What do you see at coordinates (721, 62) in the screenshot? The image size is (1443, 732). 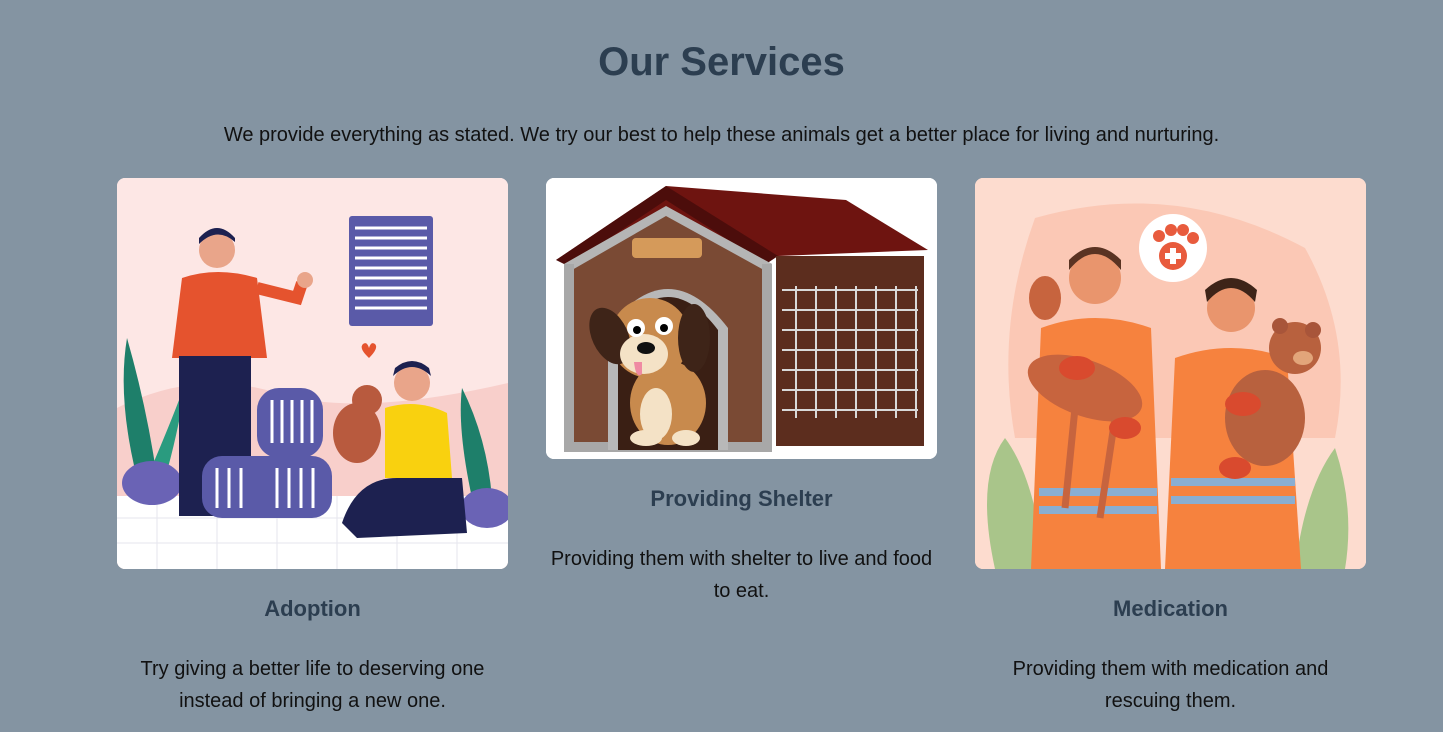 I see `section-title: Our Services` at bounding box center [721, 62].